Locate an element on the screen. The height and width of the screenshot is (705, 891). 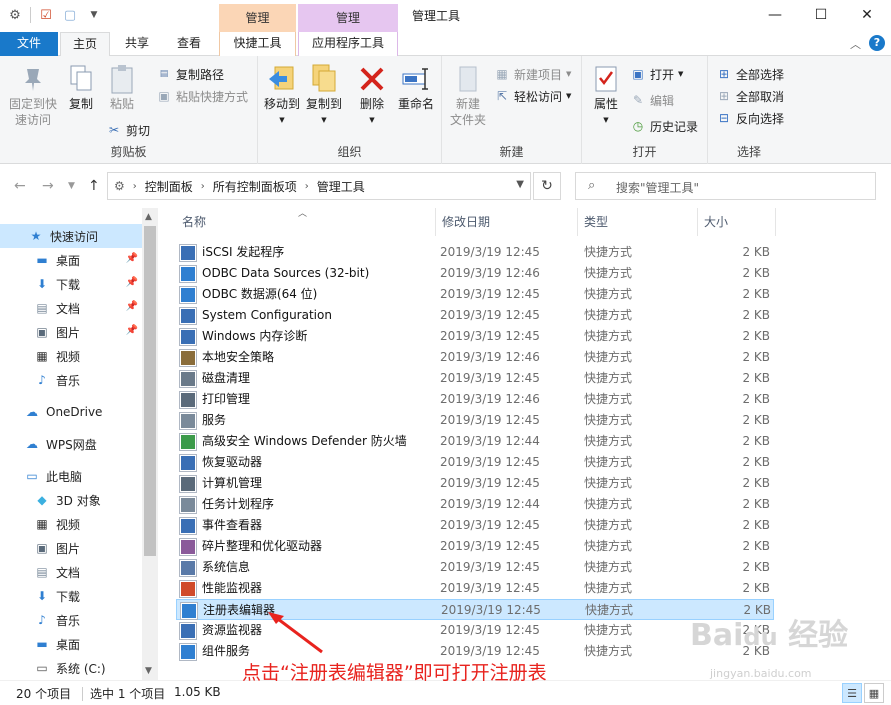
nav-item-pictures-pc: ▣ 图片 is located at coordinates (71, 548).